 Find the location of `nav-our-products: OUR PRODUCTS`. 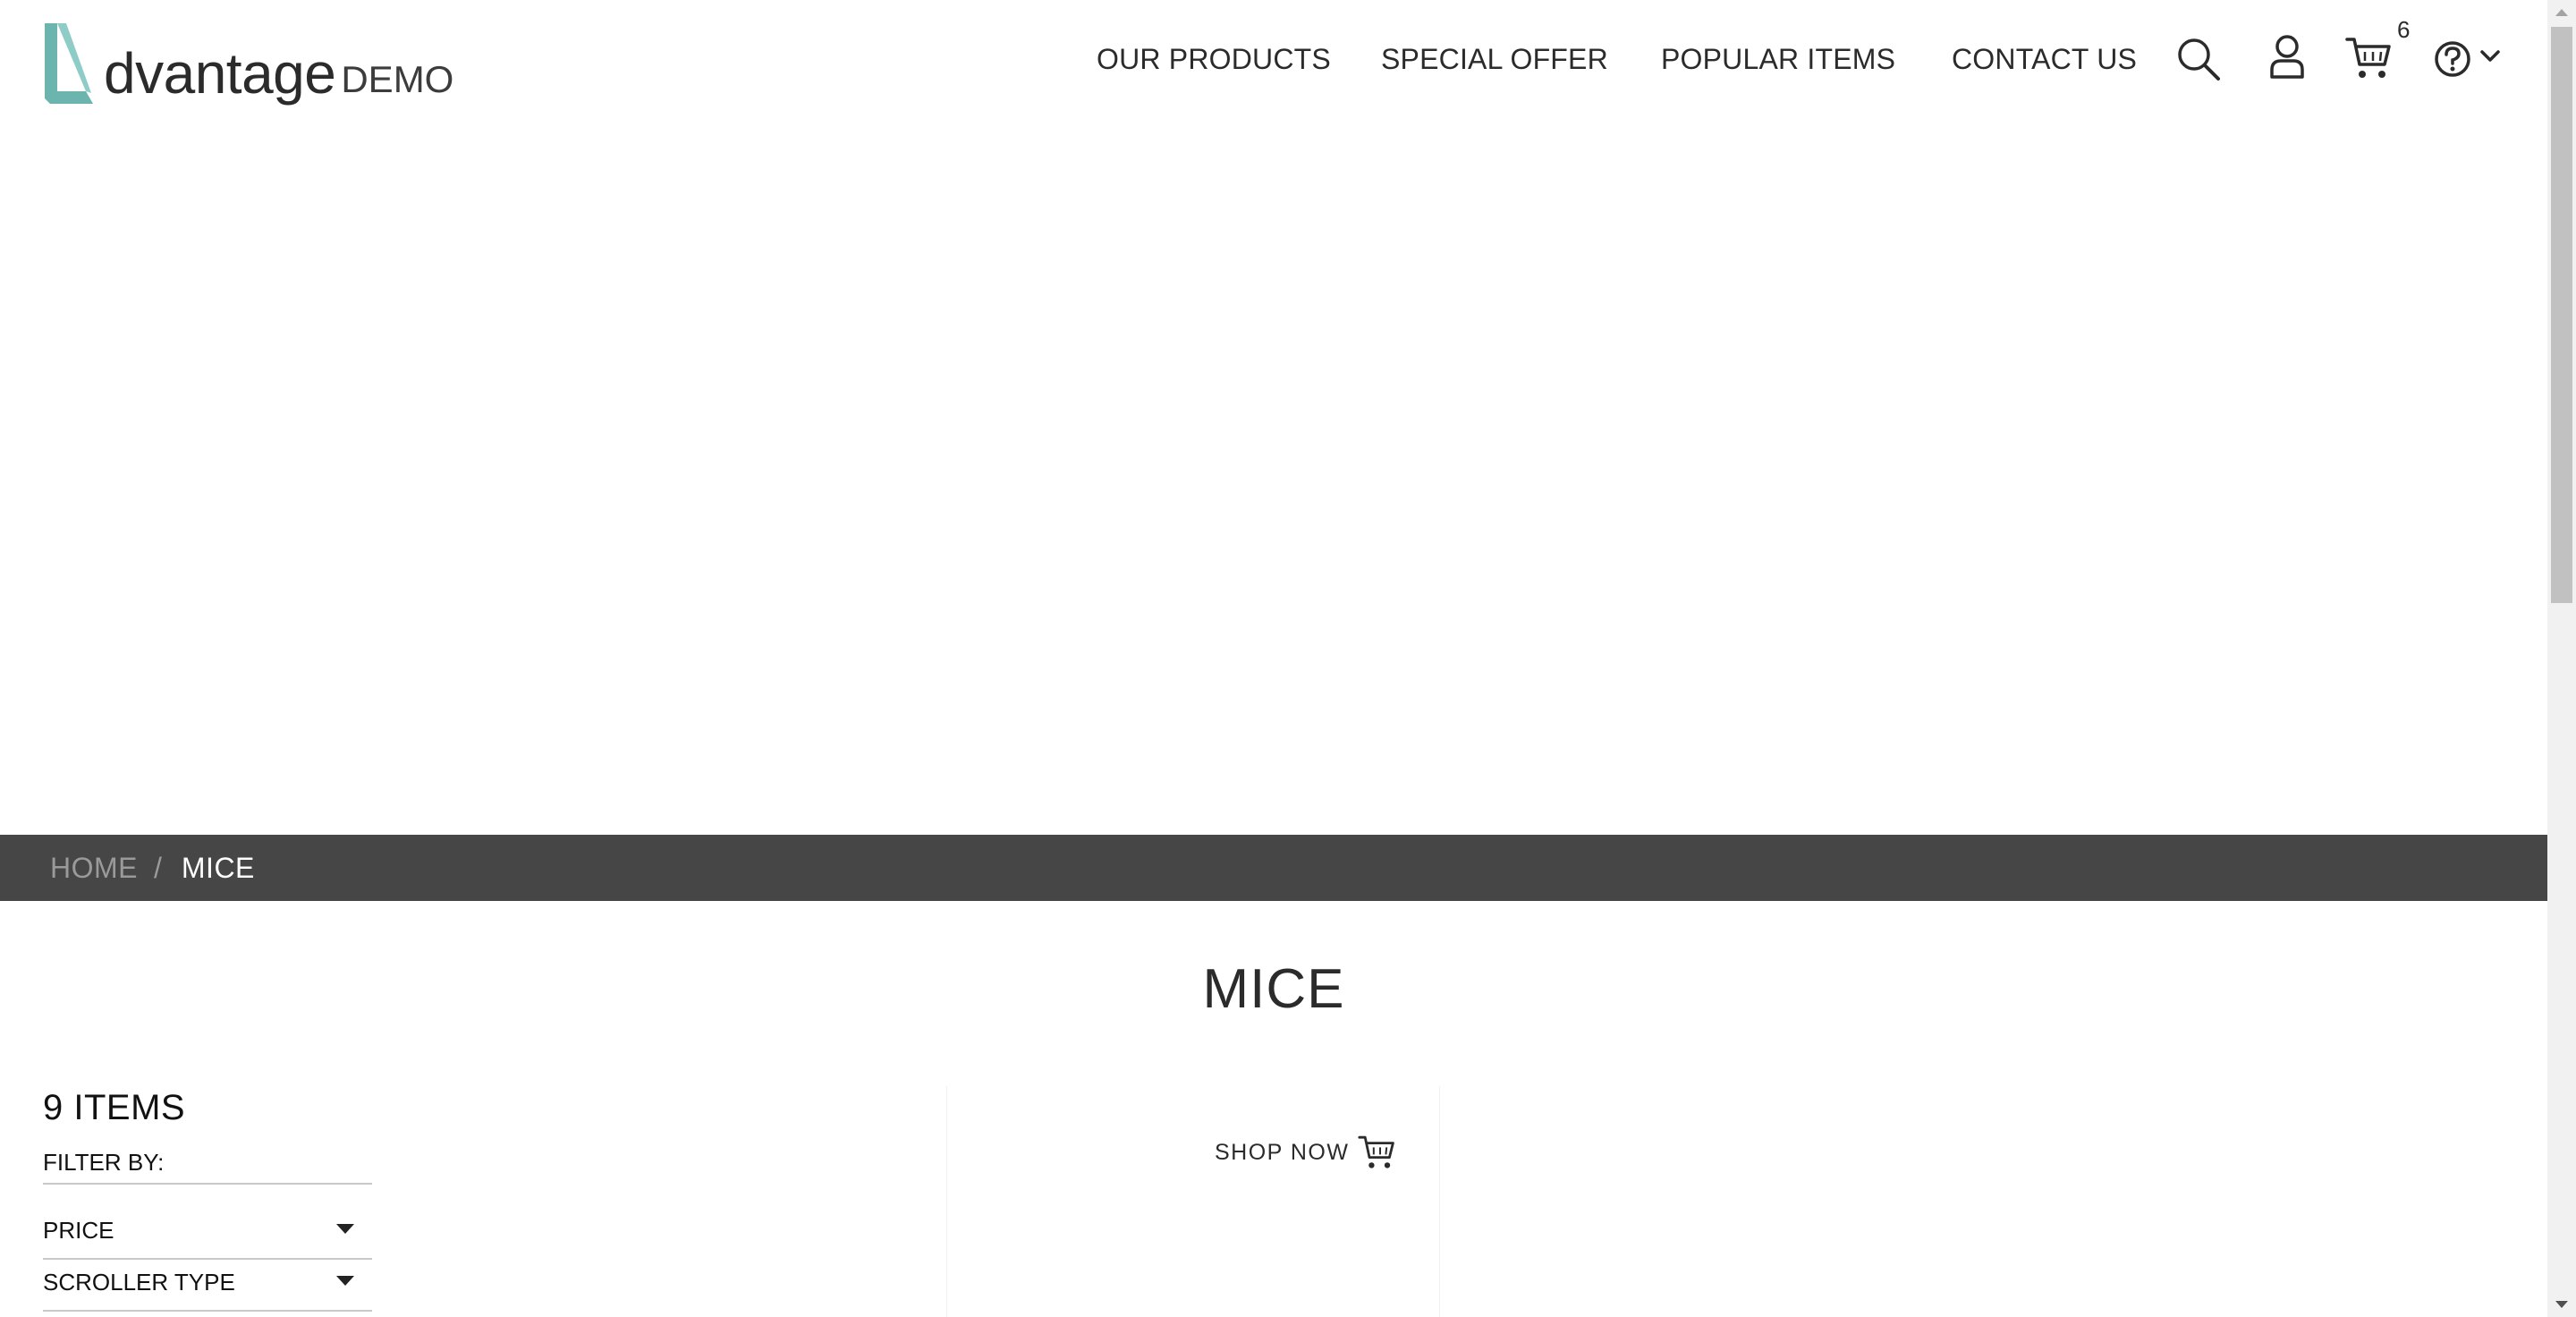

nav-our-products: OUR PRODUCTS is located at coordinates (1214, 59).